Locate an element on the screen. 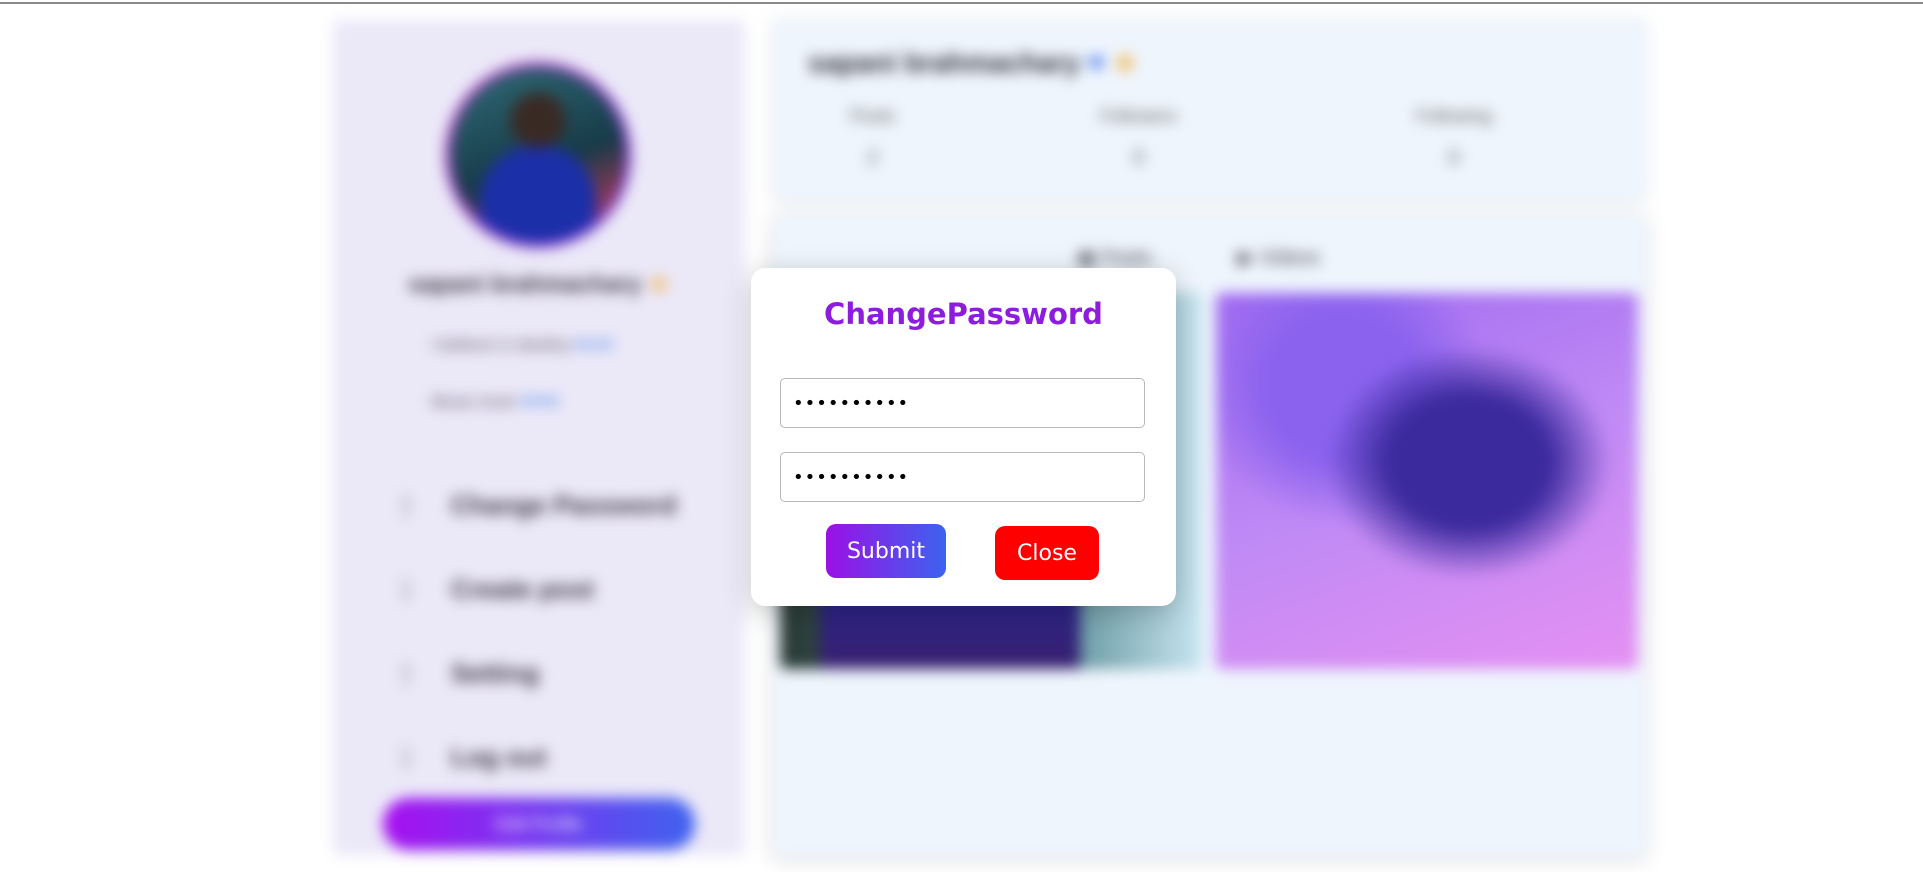  avatar-ring is located at coordinates (538, 155).